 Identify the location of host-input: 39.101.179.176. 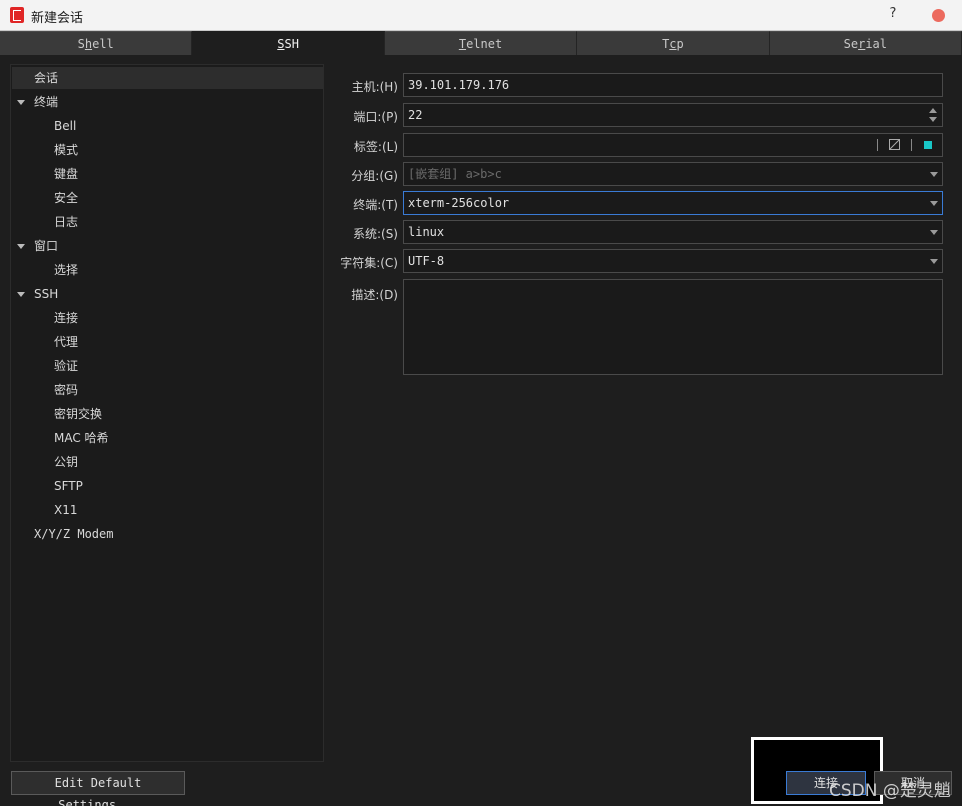
(673, 85).